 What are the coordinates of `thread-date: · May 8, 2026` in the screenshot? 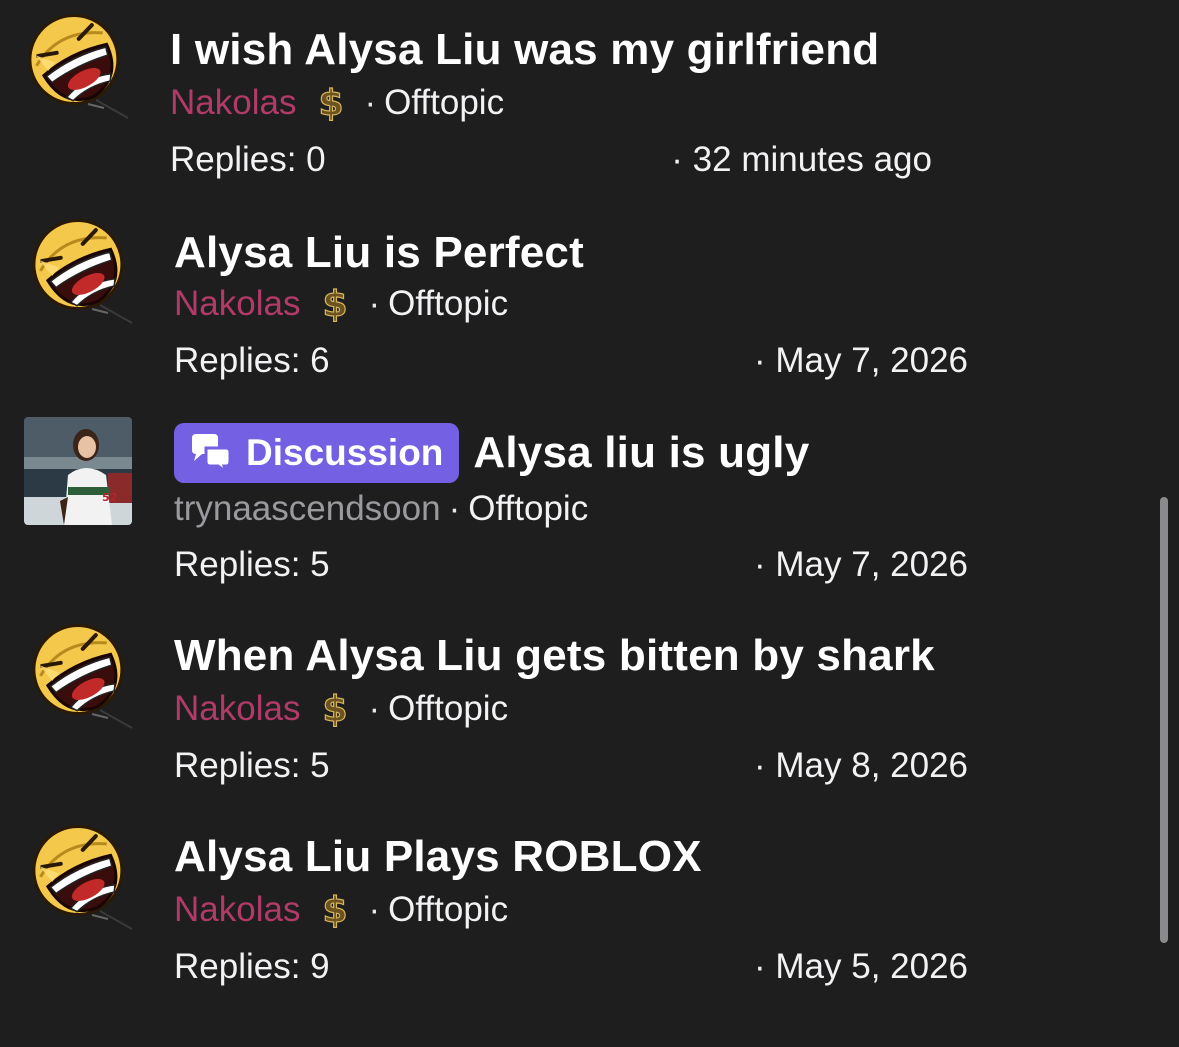 It's located at (861, 765).